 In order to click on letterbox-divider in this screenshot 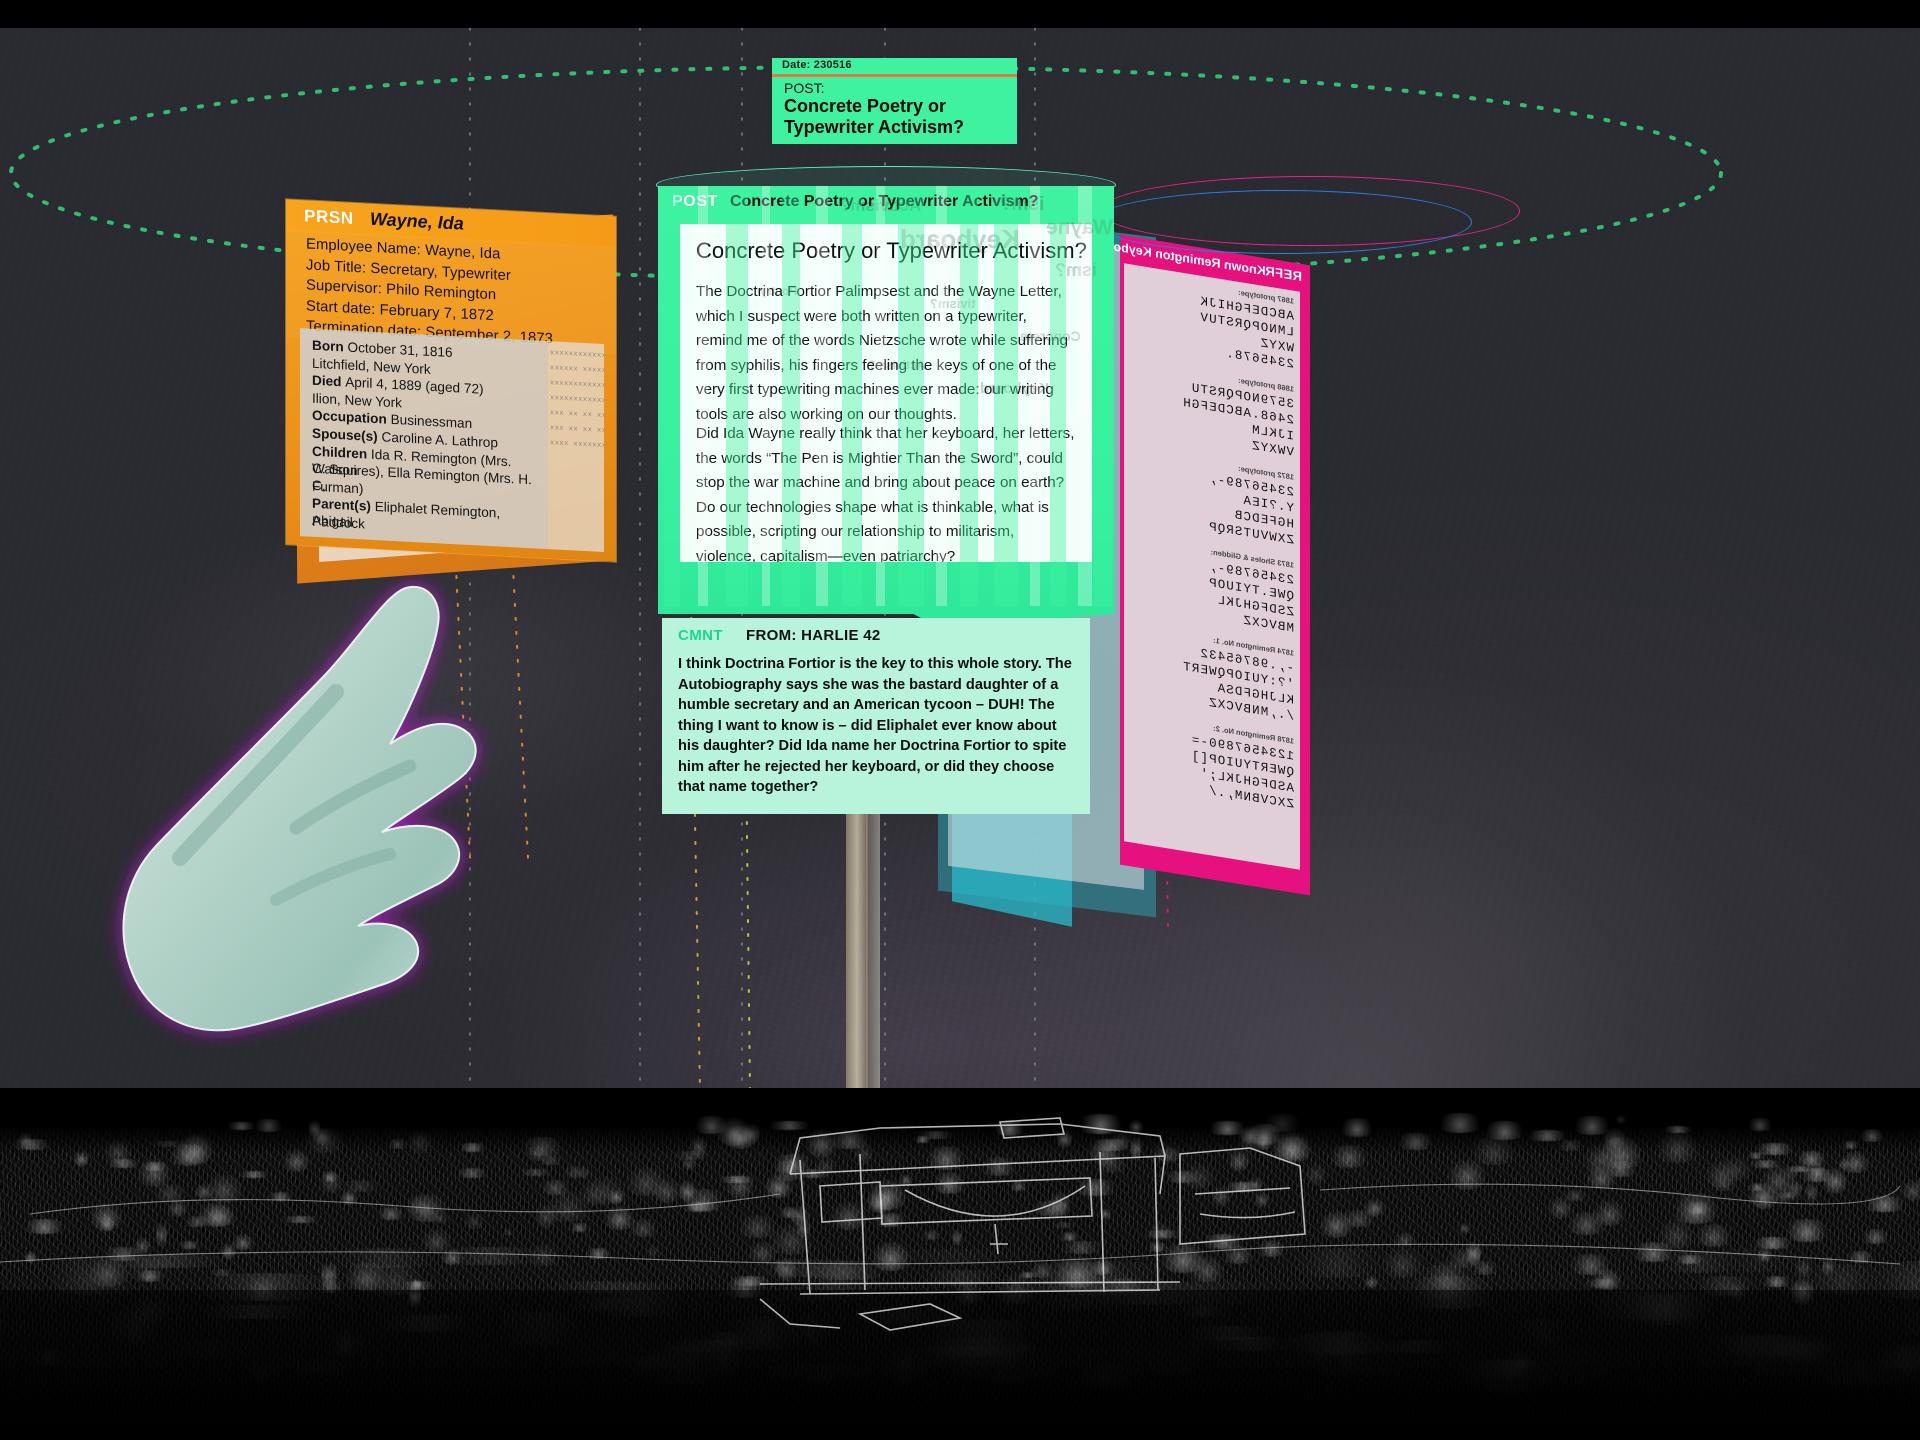, I will do `click(960, 1091)`.